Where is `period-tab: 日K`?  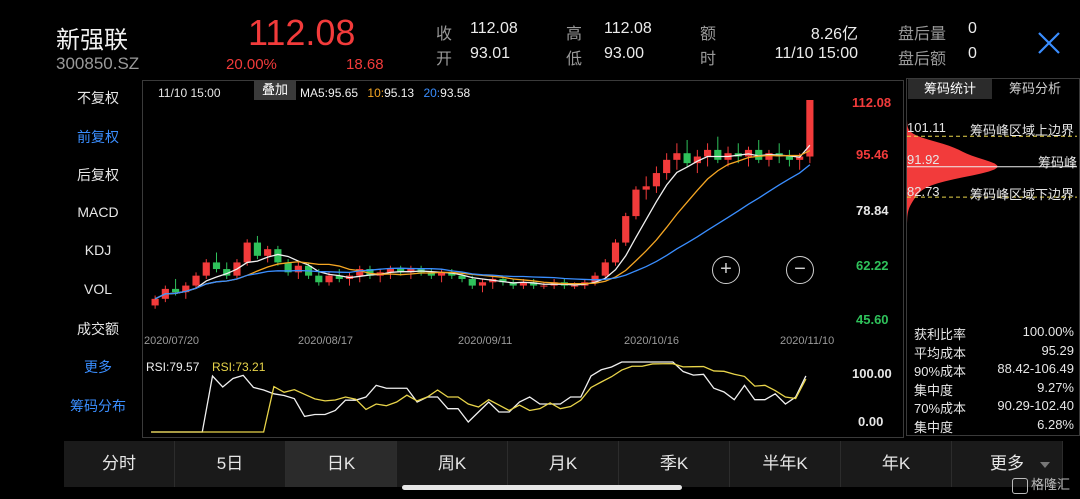
period-tab: 日K is located at coordinates (341, 464).